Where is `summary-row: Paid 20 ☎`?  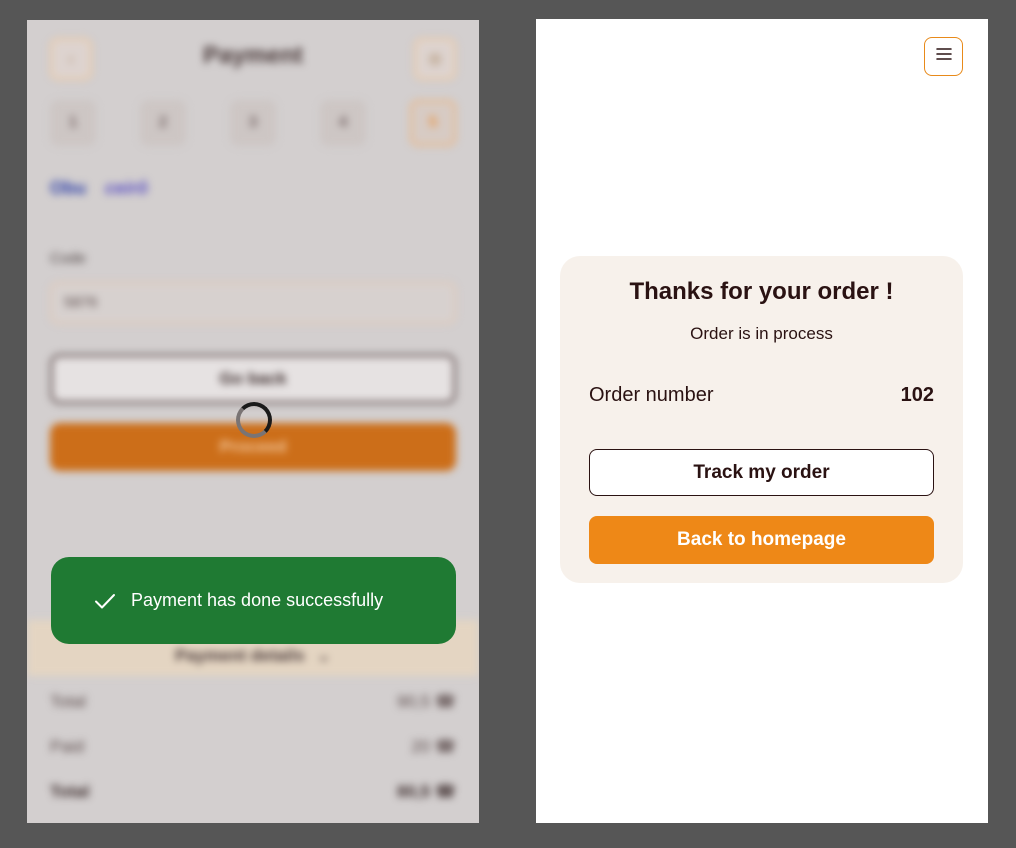
summary-row: Paid 20 ☎ is located at coordinates (253, 747).